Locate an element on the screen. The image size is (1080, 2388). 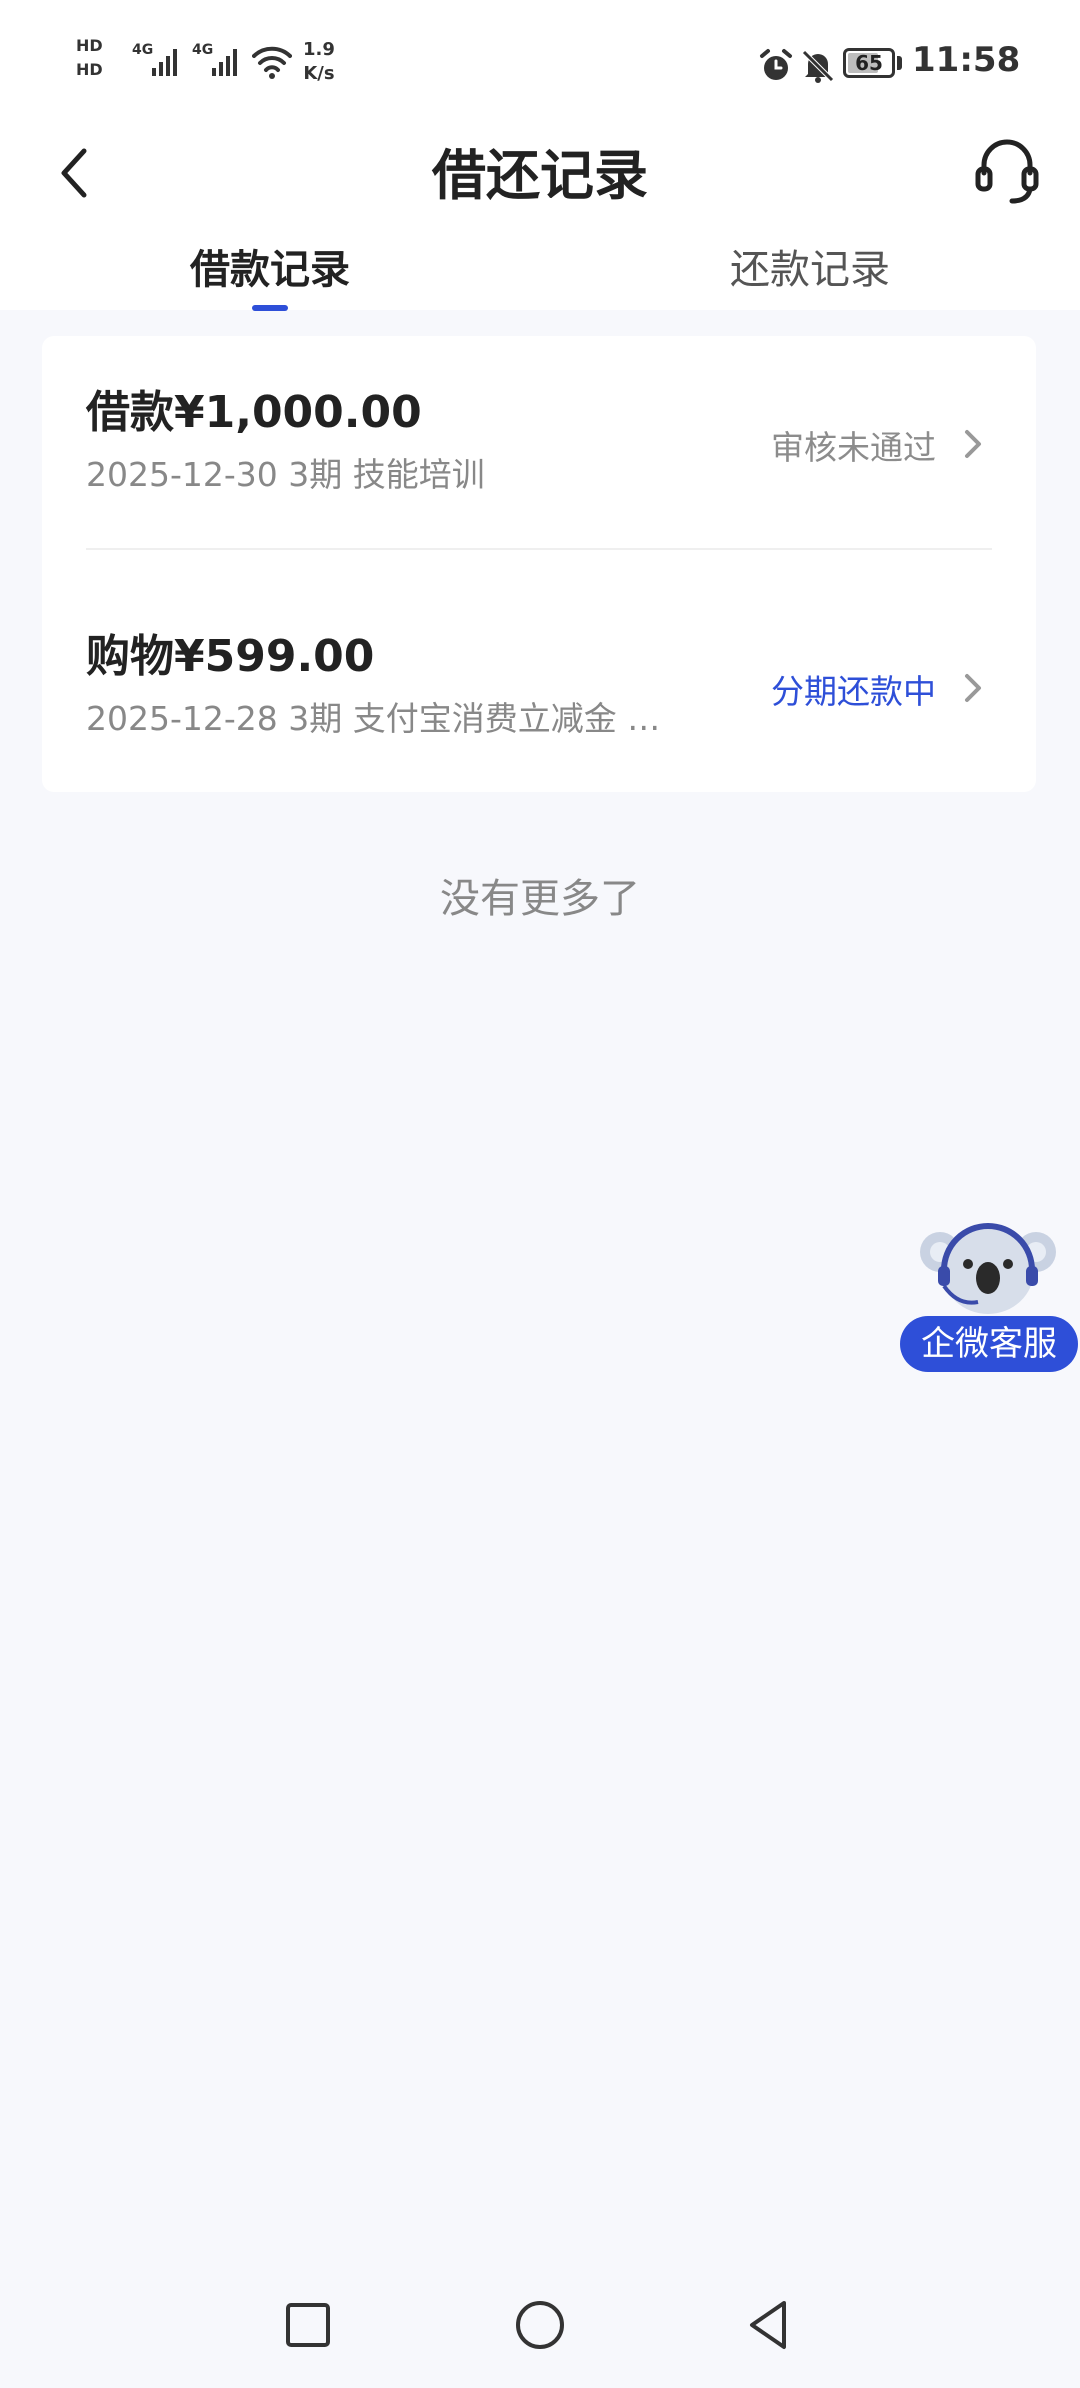
tab-repayment-records: 还款记录 is located at coordinates (810, 266).